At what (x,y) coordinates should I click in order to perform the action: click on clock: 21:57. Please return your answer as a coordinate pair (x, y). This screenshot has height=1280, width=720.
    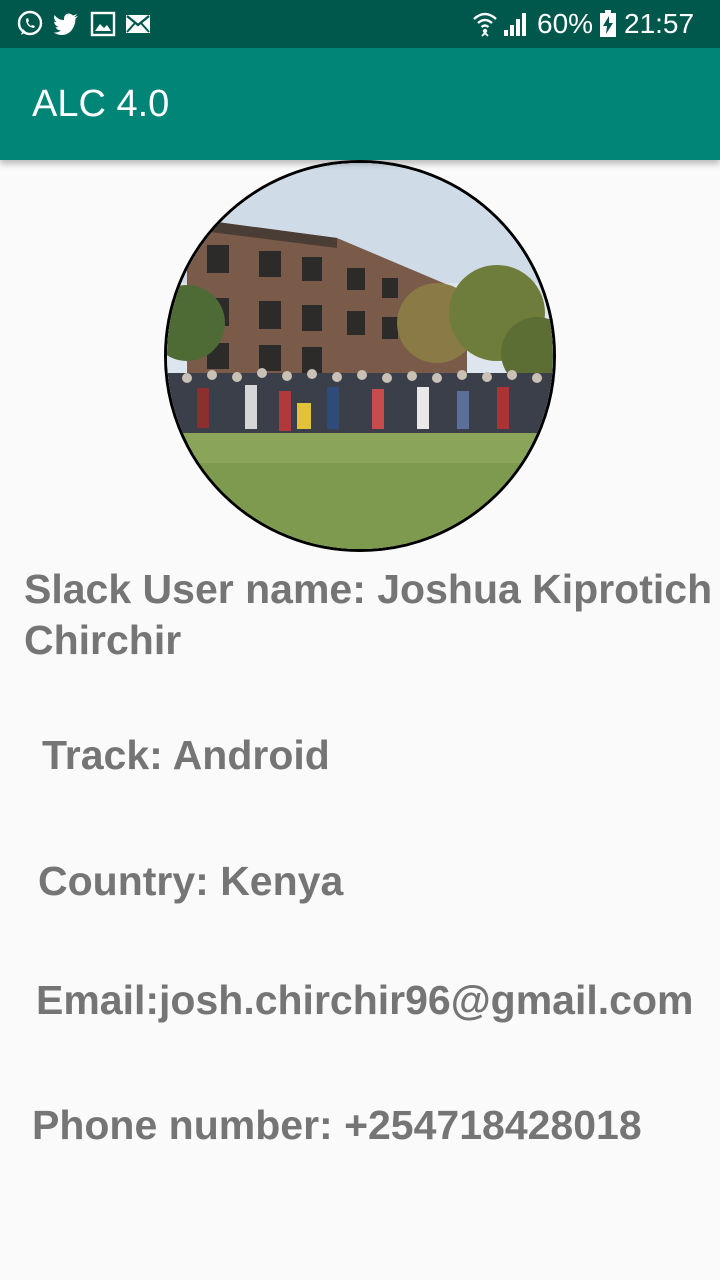
    Looking at the image, I should click on (659, 23).